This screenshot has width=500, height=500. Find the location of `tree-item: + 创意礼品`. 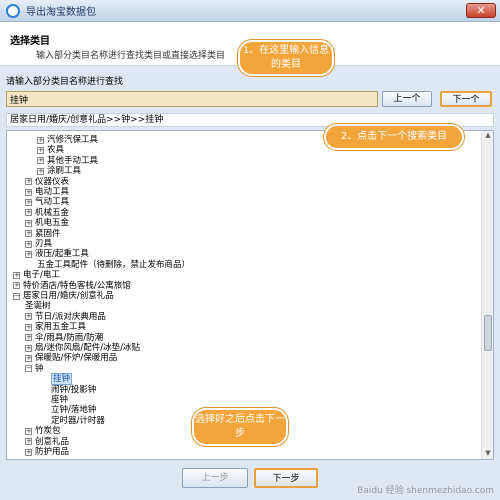

tree-item: + 创意礼品 is located at coordinates (47, 442).